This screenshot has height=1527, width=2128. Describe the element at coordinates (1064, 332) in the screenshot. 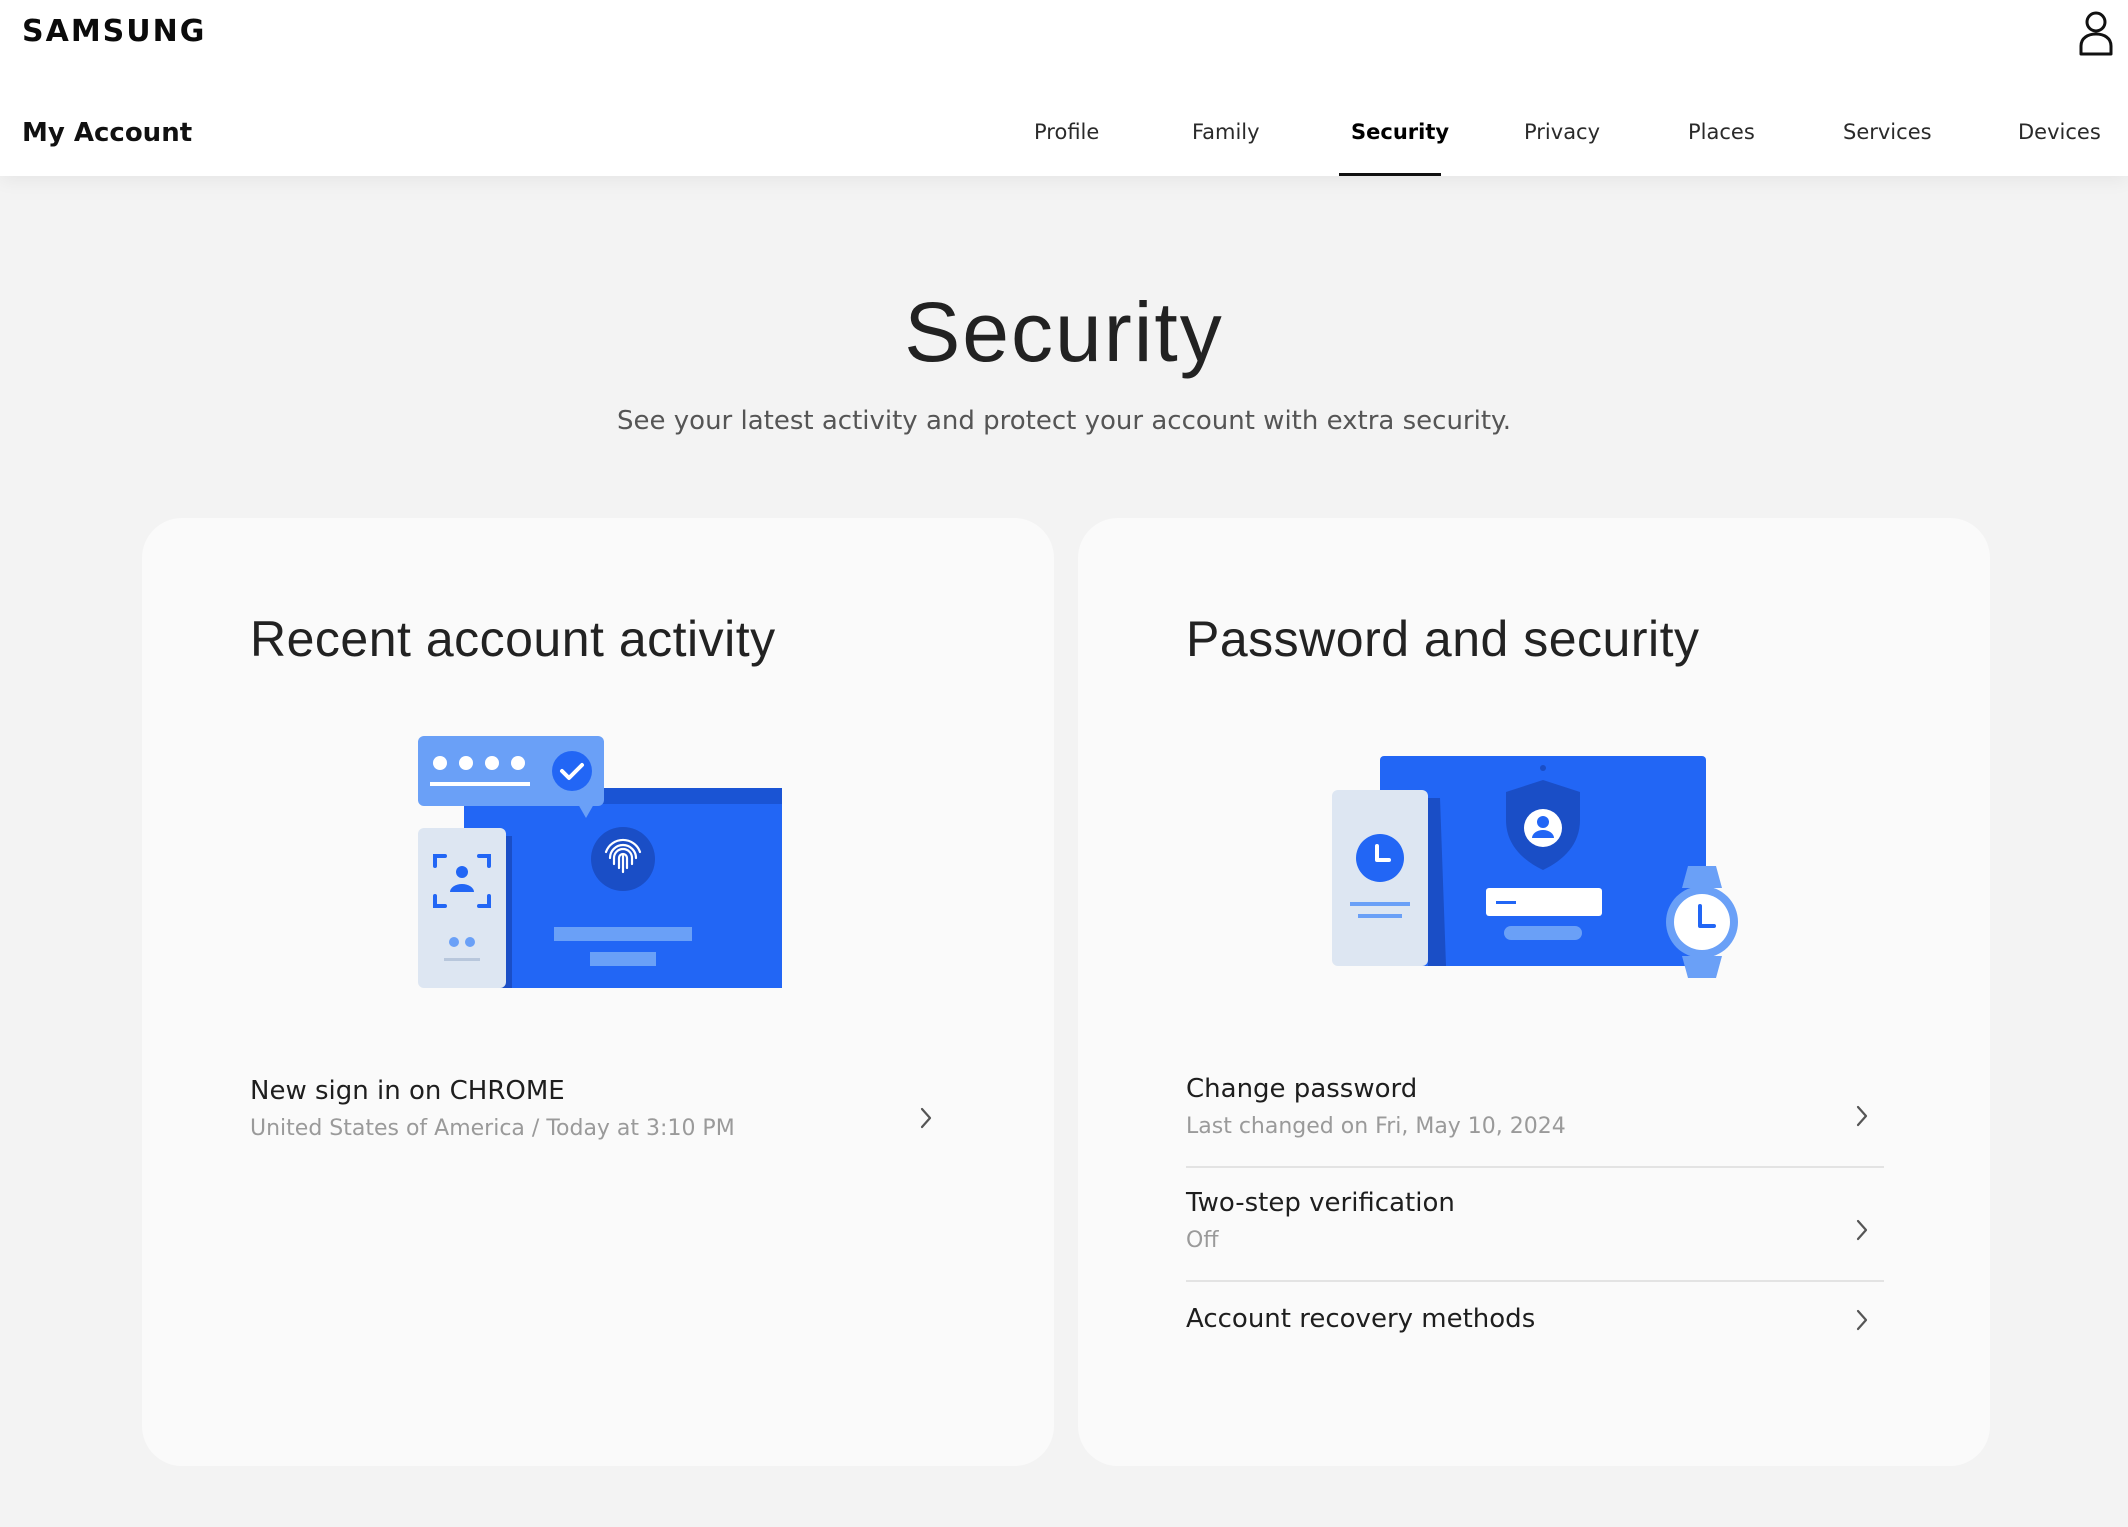

I see `page-title: Security` at that location.